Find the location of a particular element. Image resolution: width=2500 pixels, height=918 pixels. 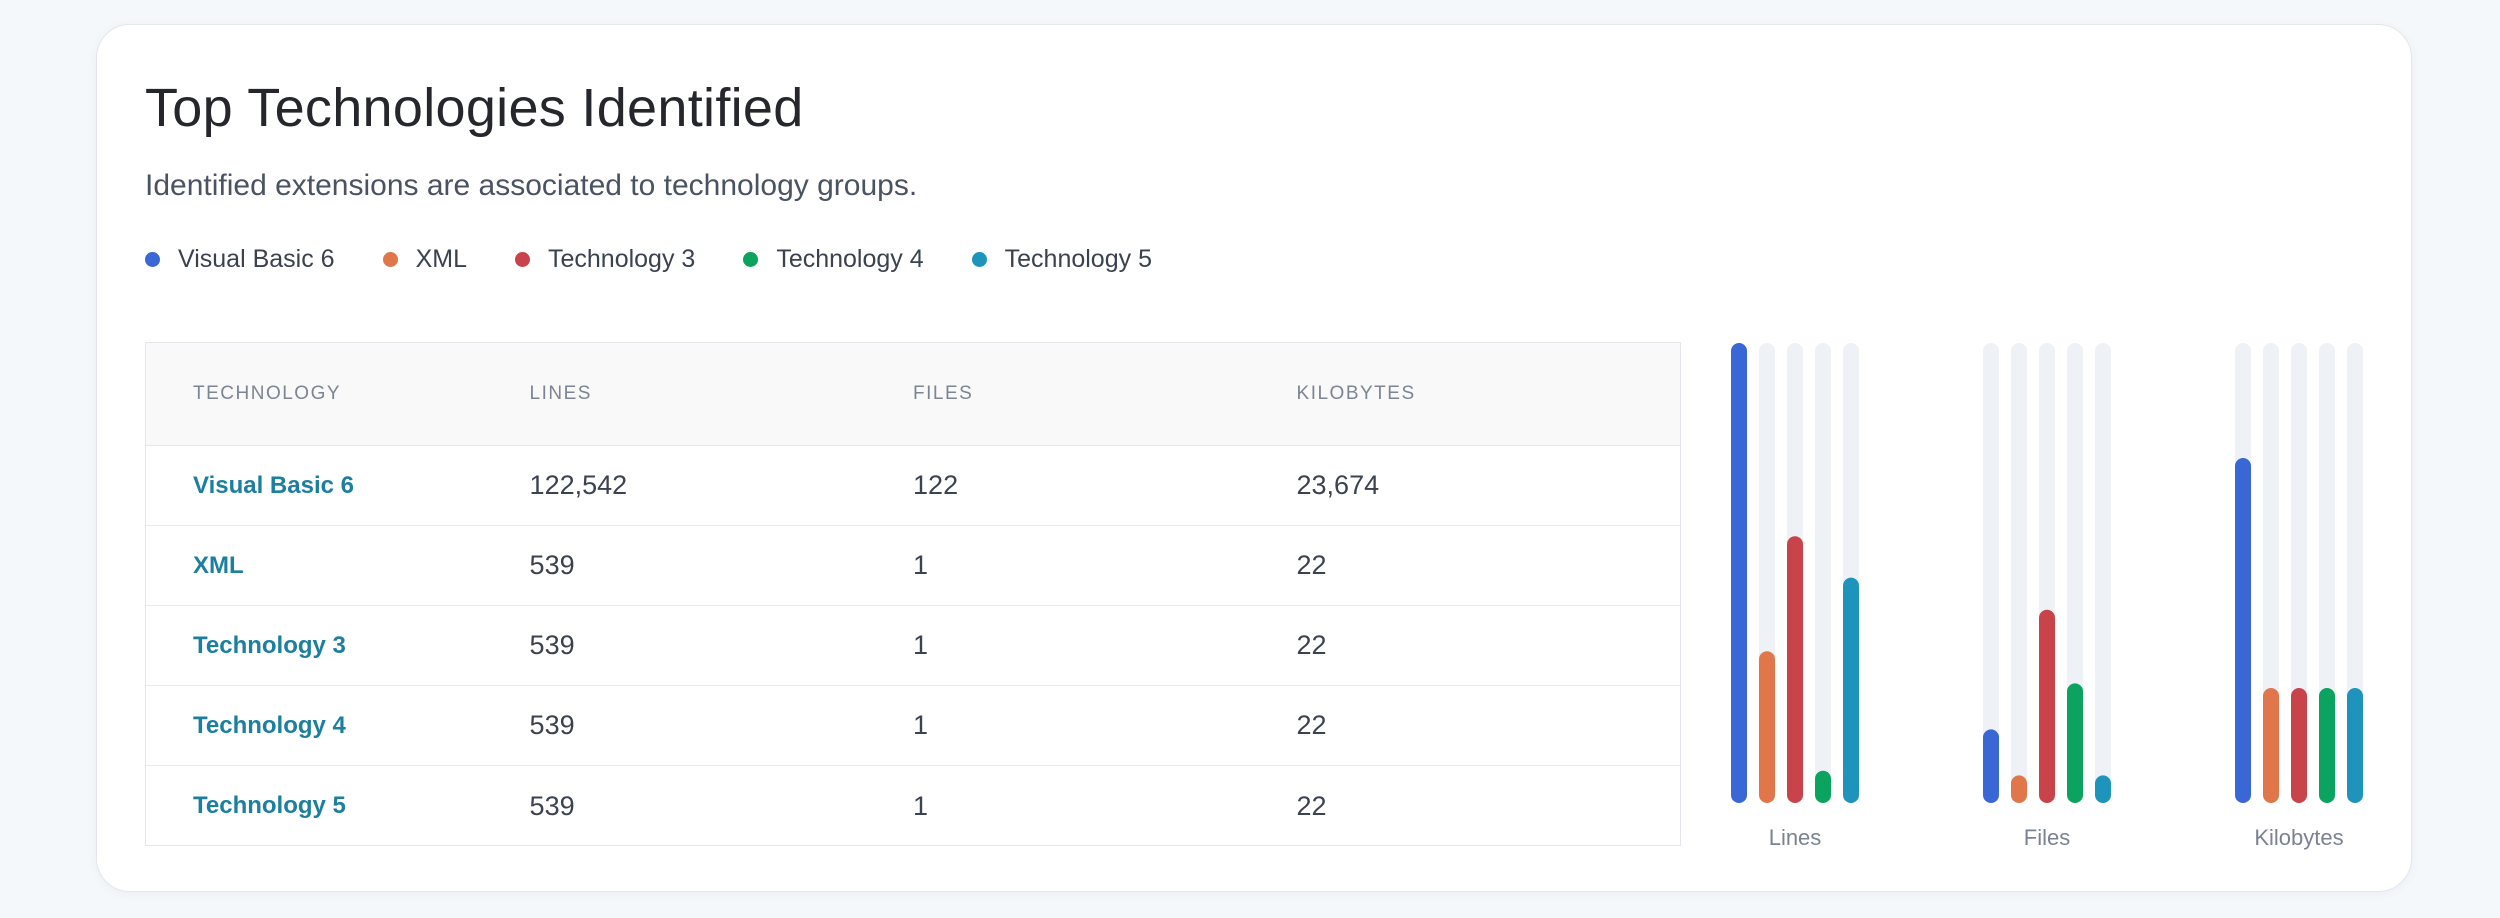

files-cell: 122 is located at coordinates (936, 485).